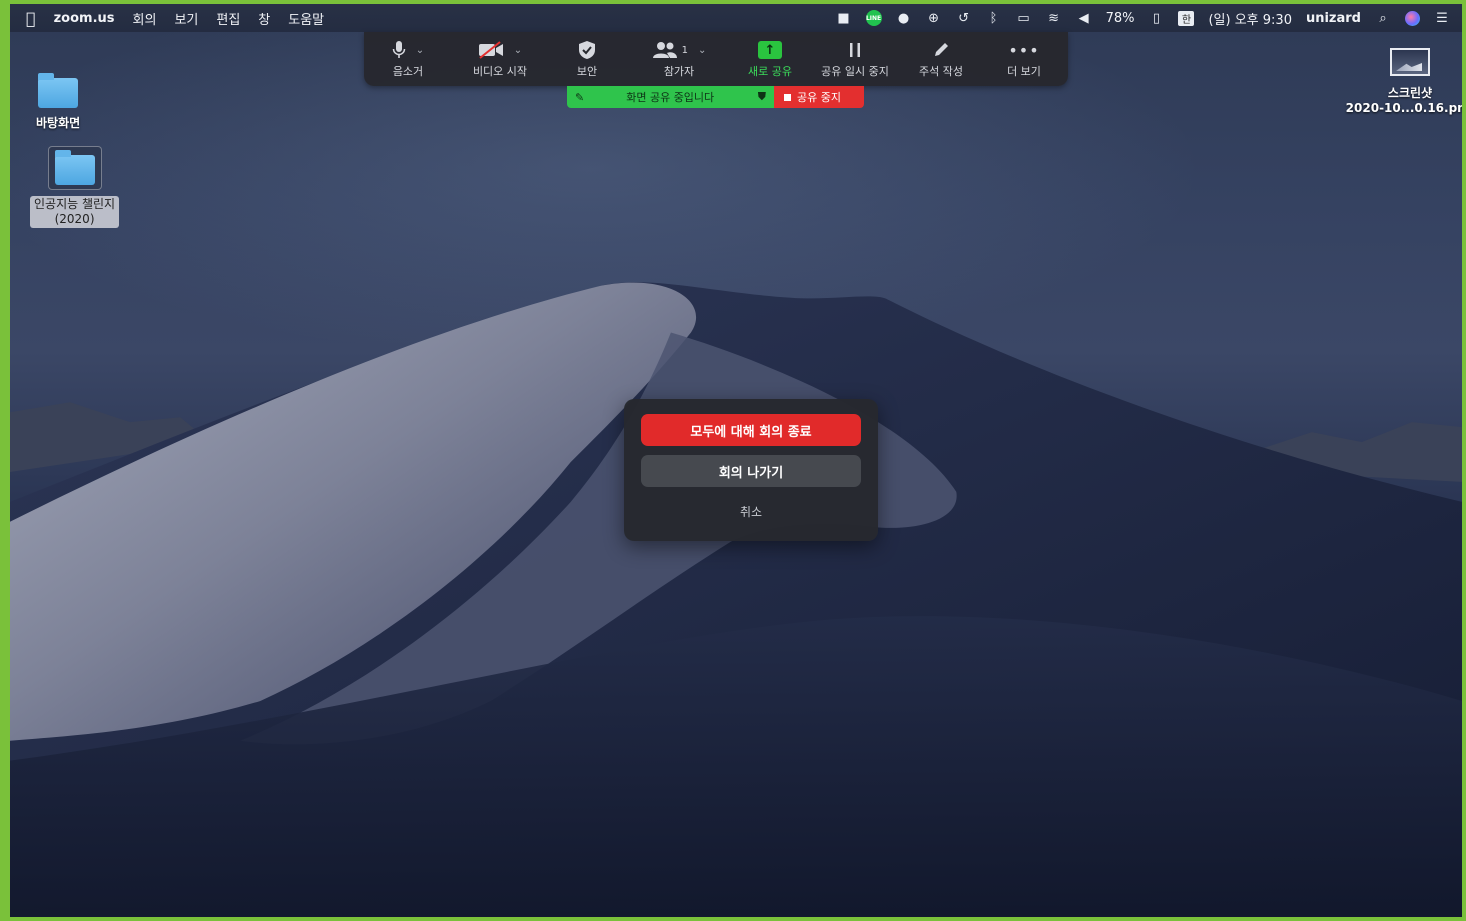  I want to click on new-share-button: ↑ 새로 공유, so click(770, 59).